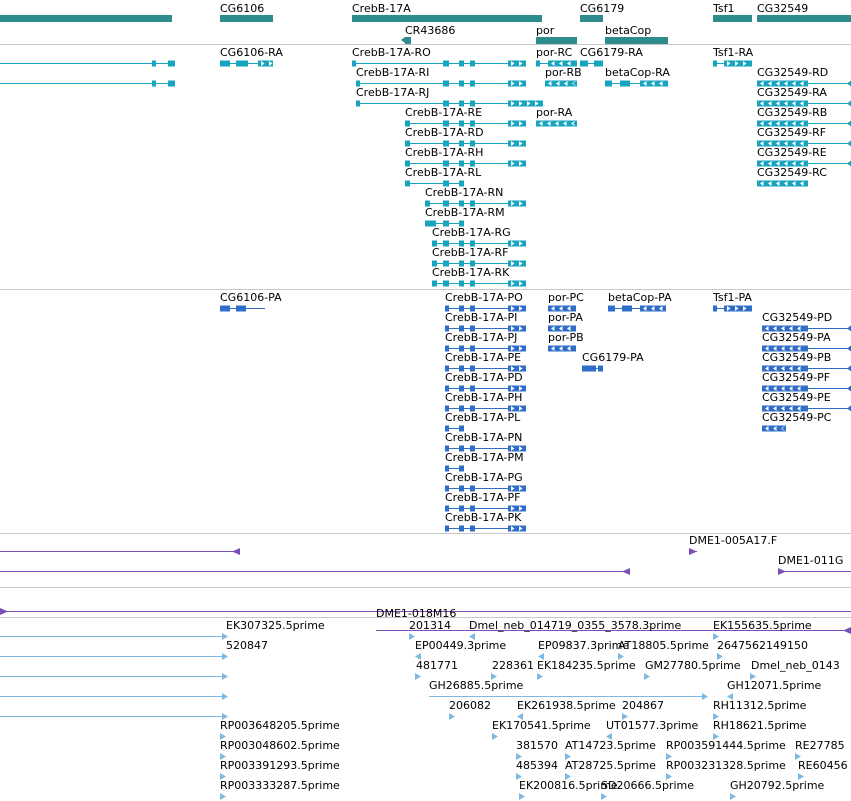  I want to click on feature-label: por-PA, so click(565, 317).